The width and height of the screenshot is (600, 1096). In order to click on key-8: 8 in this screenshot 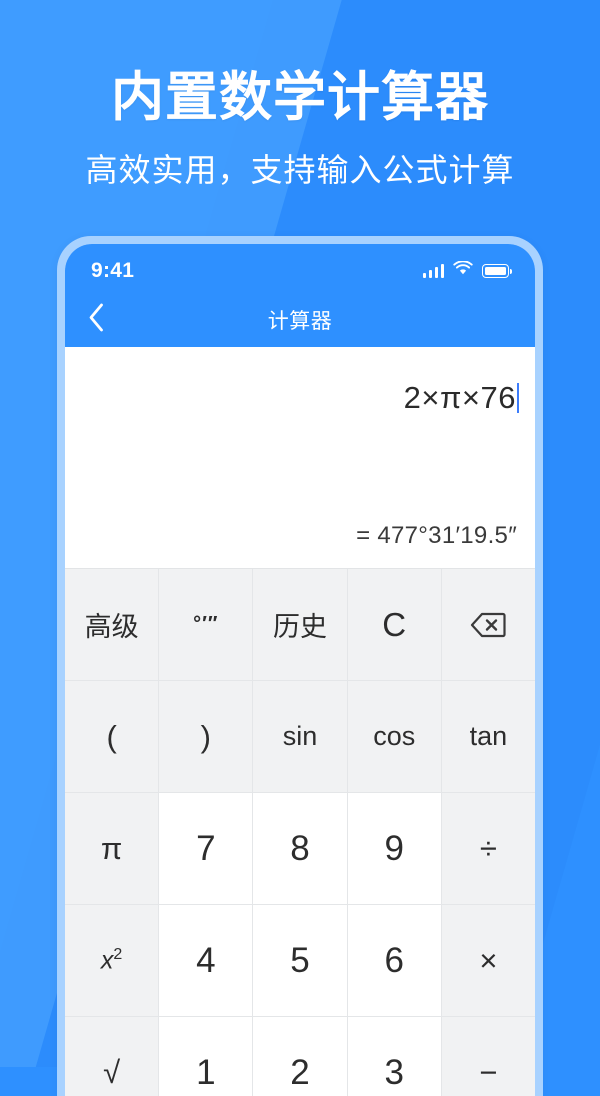, I will do `click(300, 849)`.